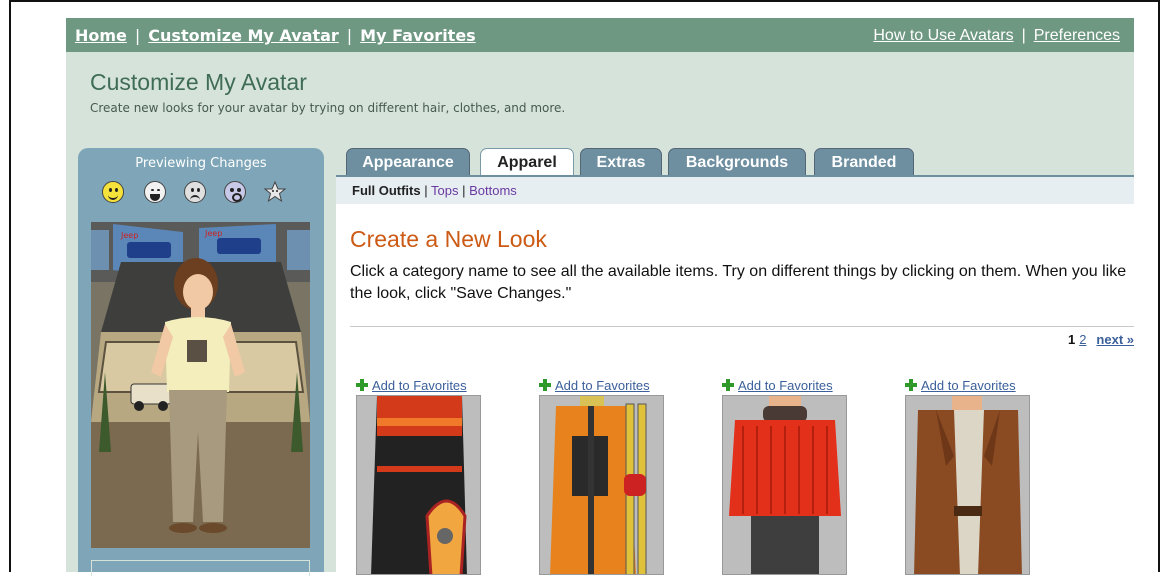 This screenshot has height=576, width=1167. I want to click on subcategory-links: Full Outfits | Tops | Bottoms, so click(434, 190).